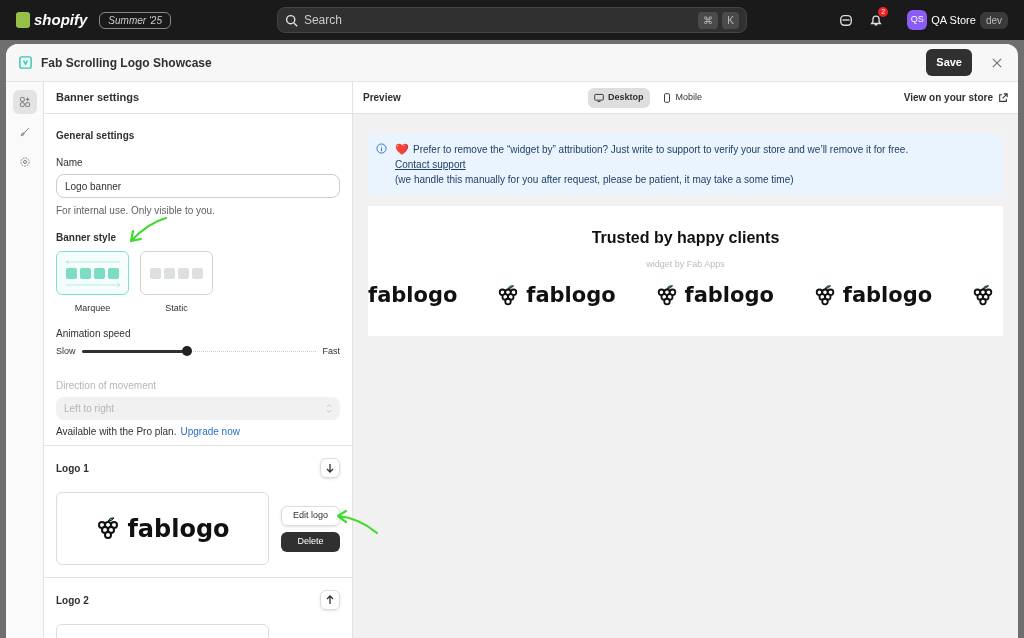 The height and width of the screenshot is (638, 1024). I want to click on edition-badge: Summer '25, so click(135, 20).